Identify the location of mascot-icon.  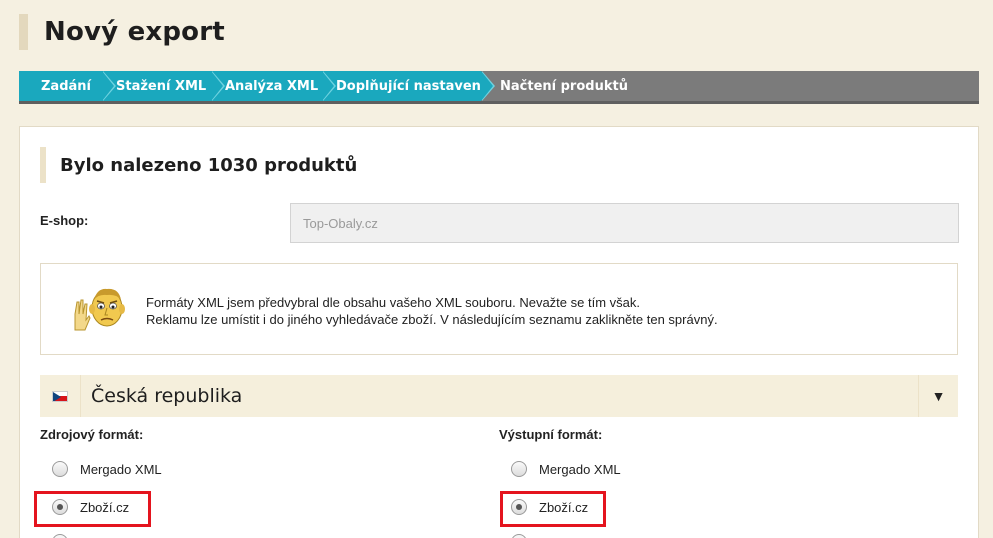
(99, 309).